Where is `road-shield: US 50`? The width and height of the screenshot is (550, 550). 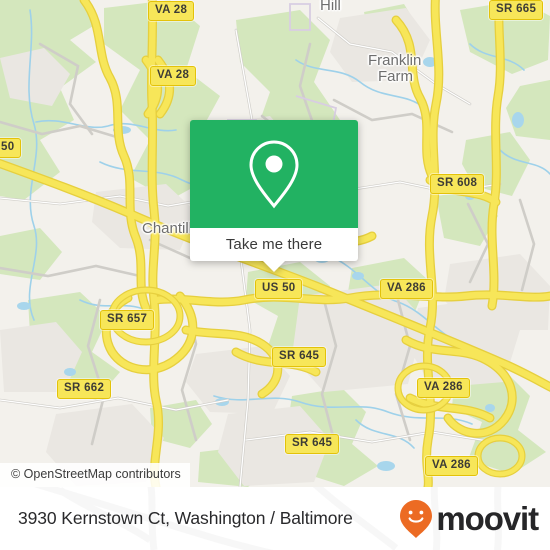 road-shield: US 50 is located at coordinates (279, 289).